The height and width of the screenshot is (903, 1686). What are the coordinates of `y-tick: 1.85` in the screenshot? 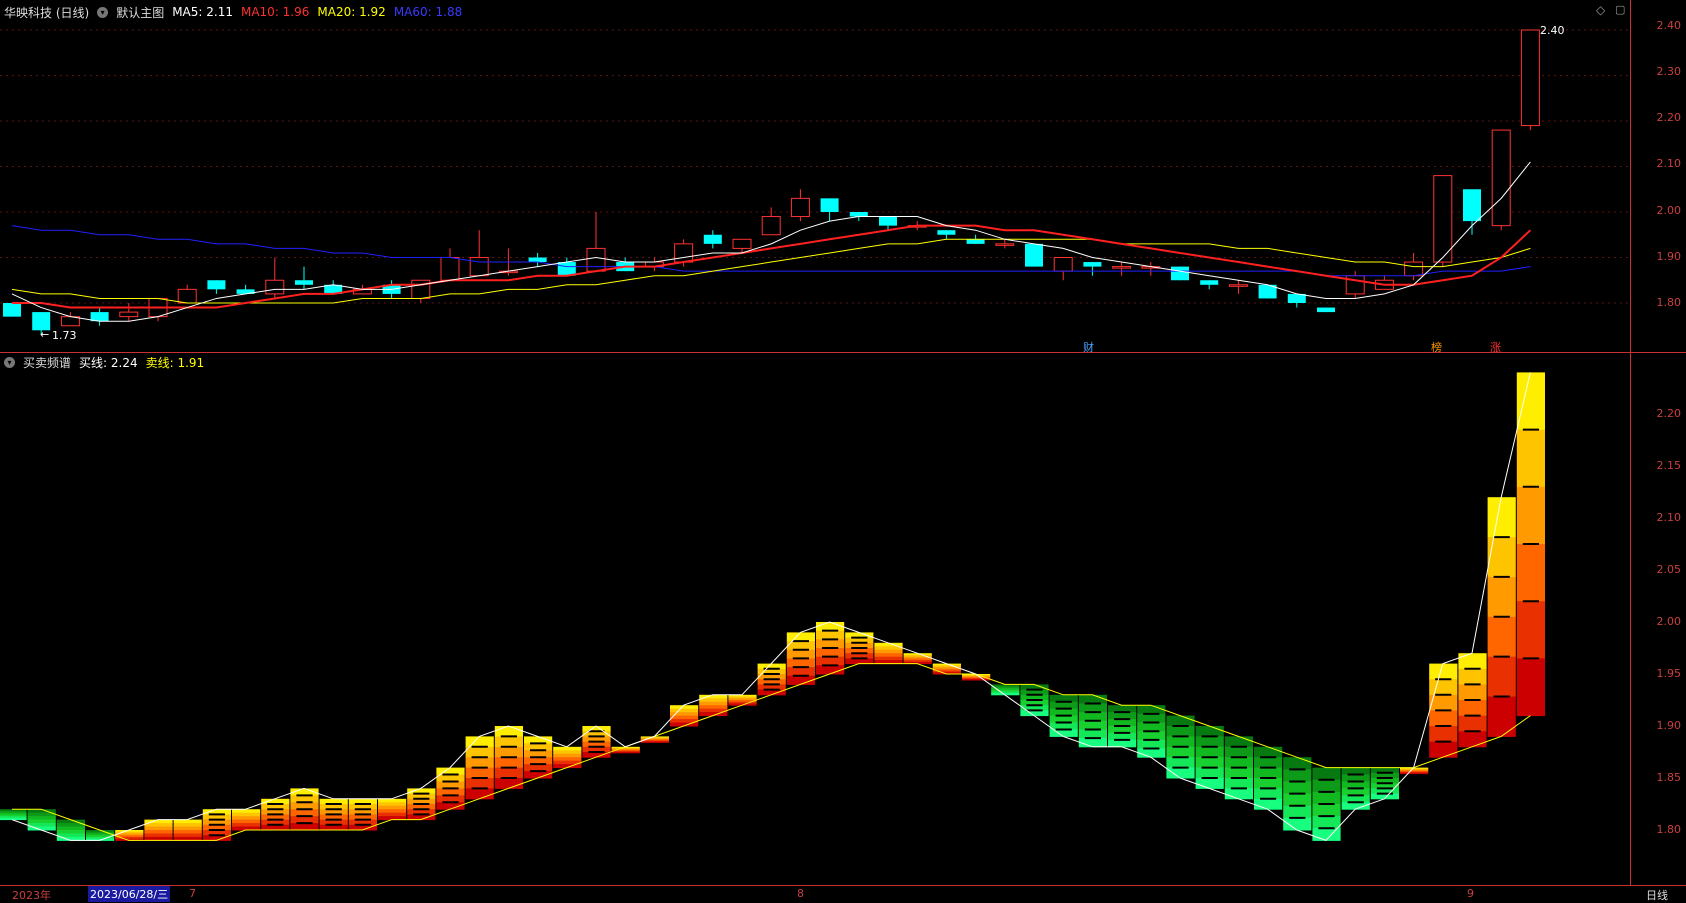 It's located at (1669, 777).